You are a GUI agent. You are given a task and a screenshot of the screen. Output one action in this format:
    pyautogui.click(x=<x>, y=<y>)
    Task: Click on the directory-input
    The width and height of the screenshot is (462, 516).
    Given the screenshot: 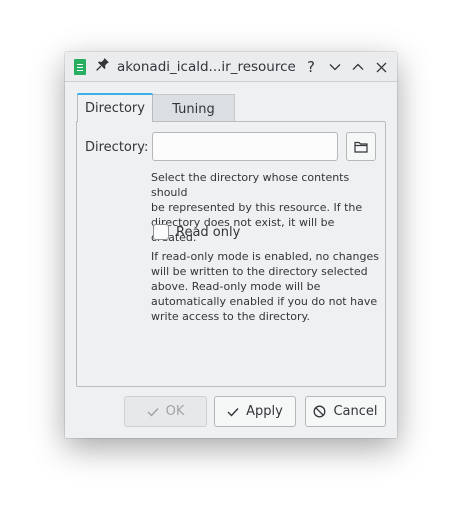 What is the action you would take?
    pyautogui.click(x=245, y=146)
    